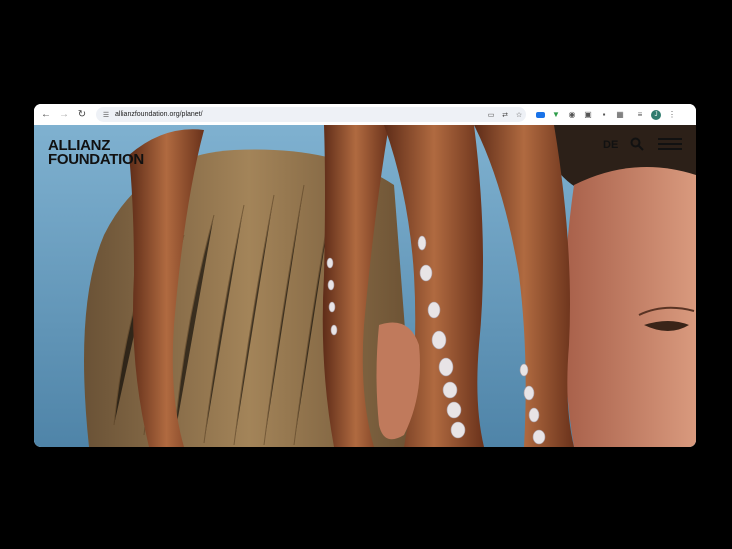 Image resolution: width=732 pixels, height=549 pixels. I want to click on kebab-menu-icon: ⋮, so click(672, 114).